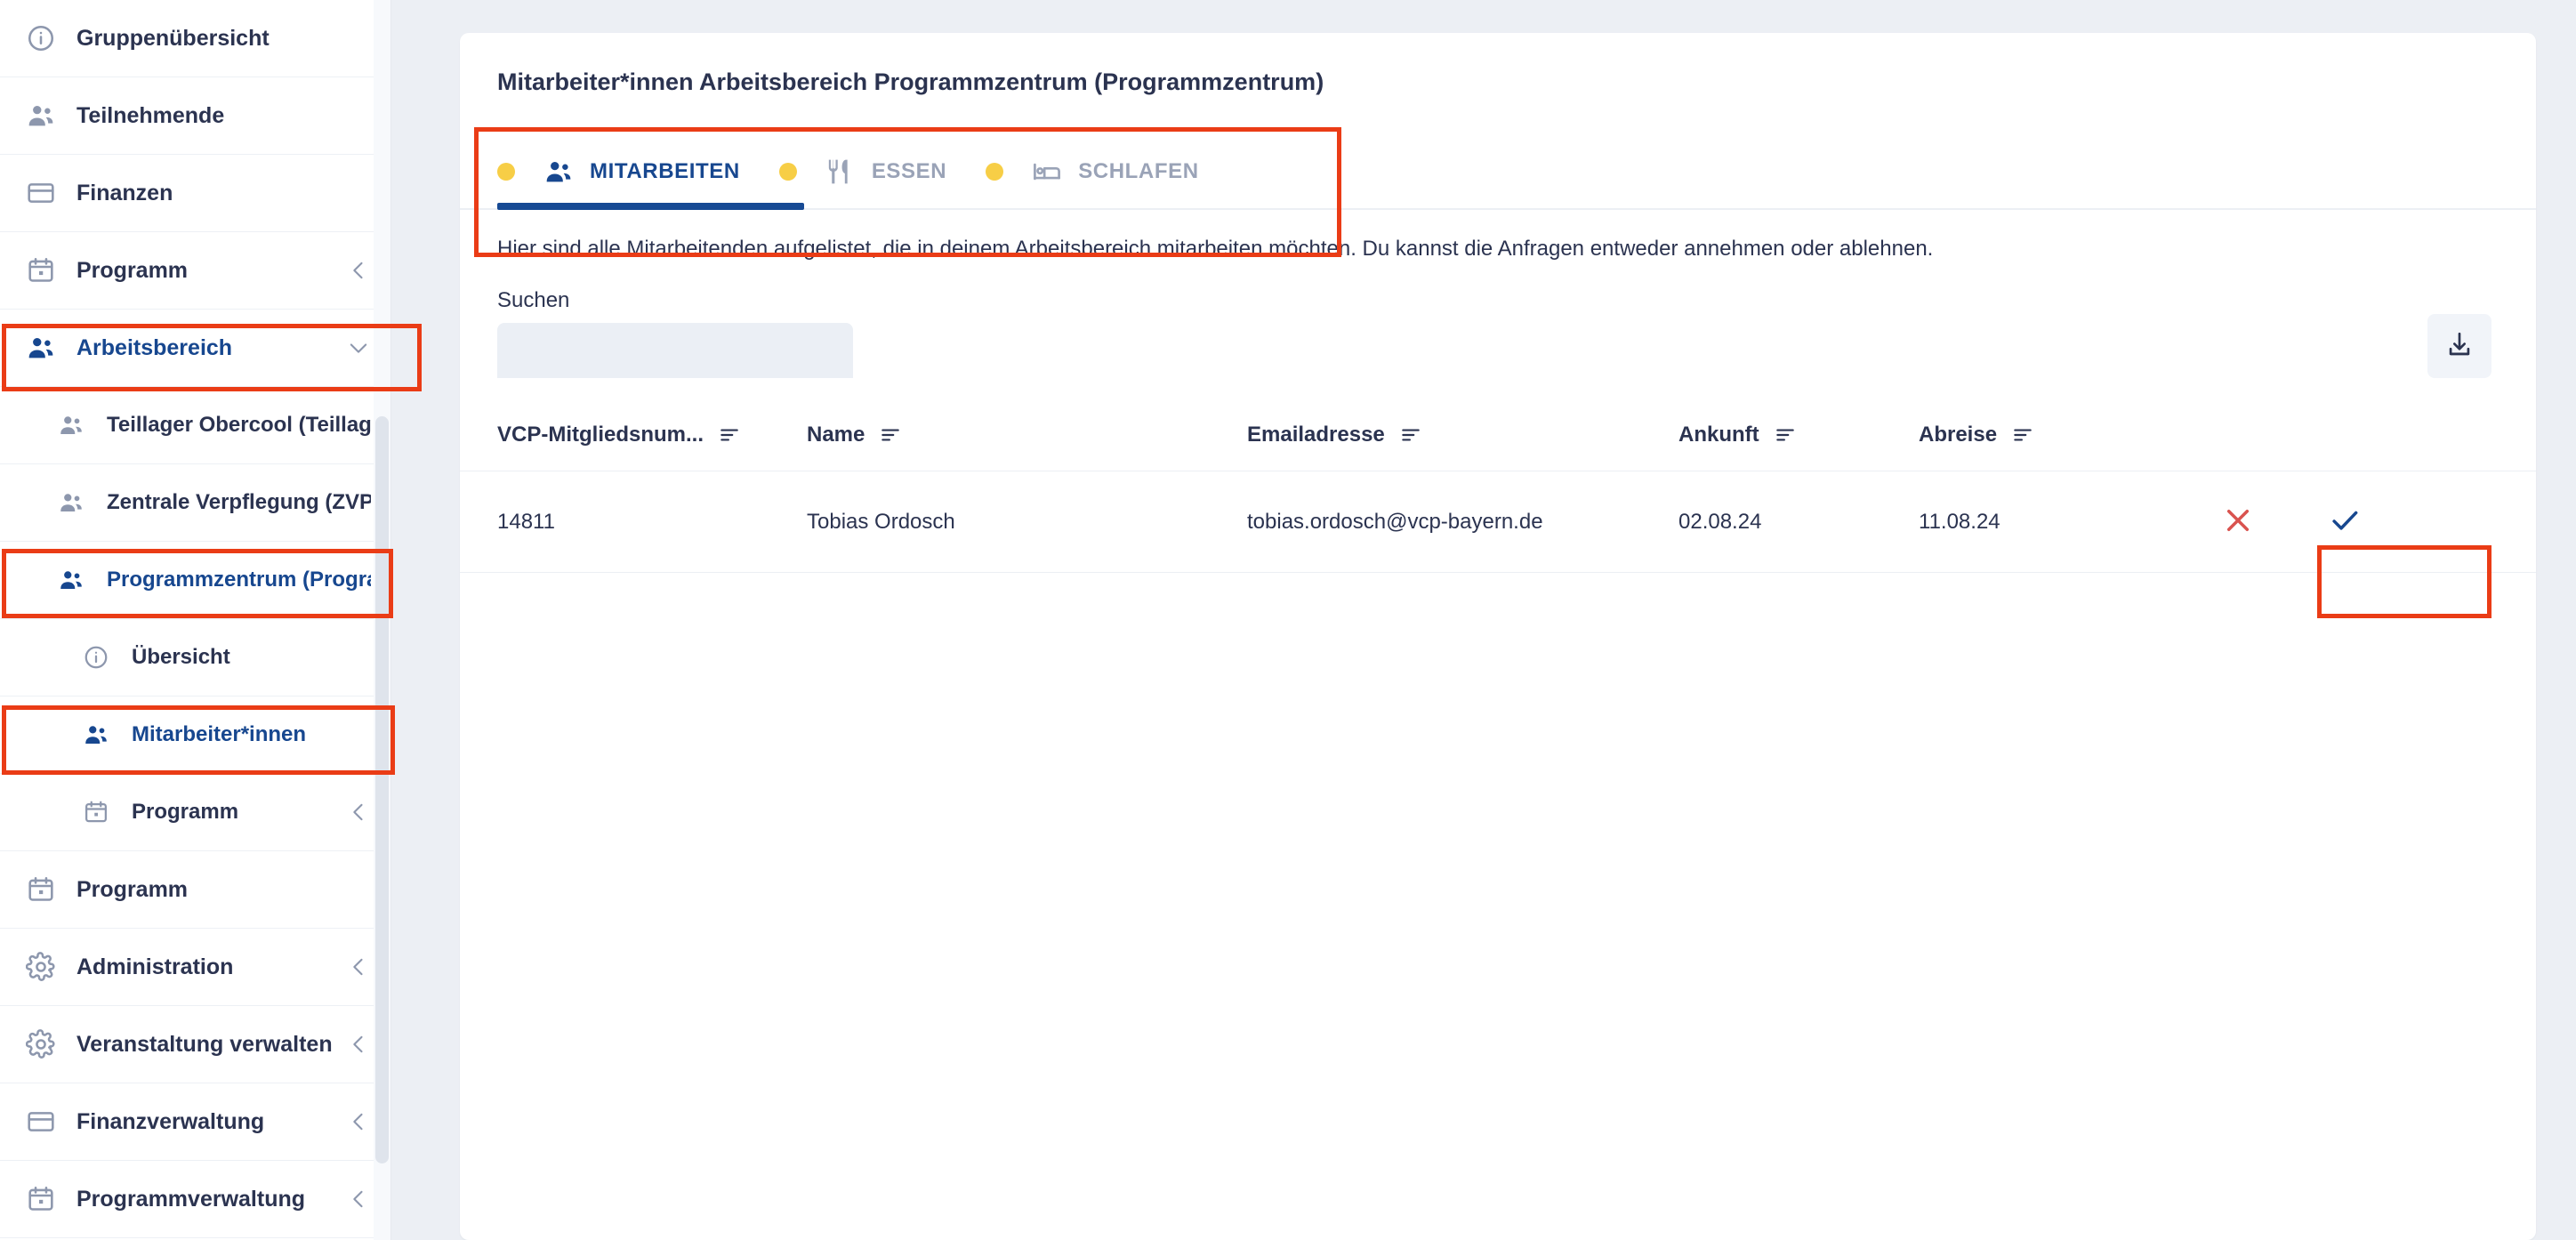 Image resolution: width=2576 pixels, height=1240 pixels. I want to click on bed-icon, so click(1047, 172).